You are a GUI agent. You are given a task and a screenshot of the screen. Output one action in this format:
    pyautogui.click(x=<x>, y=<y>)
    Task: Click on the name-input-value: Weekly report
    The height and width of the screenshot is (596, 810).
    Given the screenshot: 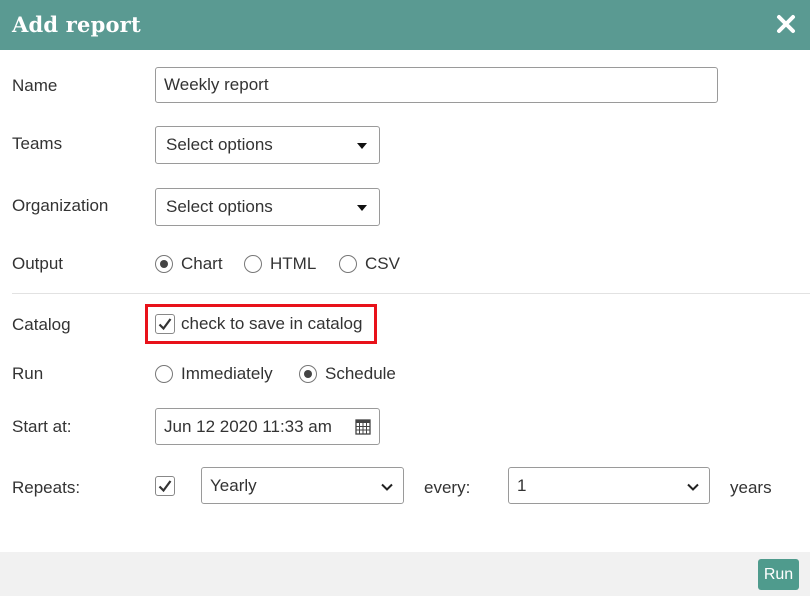 What is the action you would take?
    pyautogui.click(x=216, y=84)
    